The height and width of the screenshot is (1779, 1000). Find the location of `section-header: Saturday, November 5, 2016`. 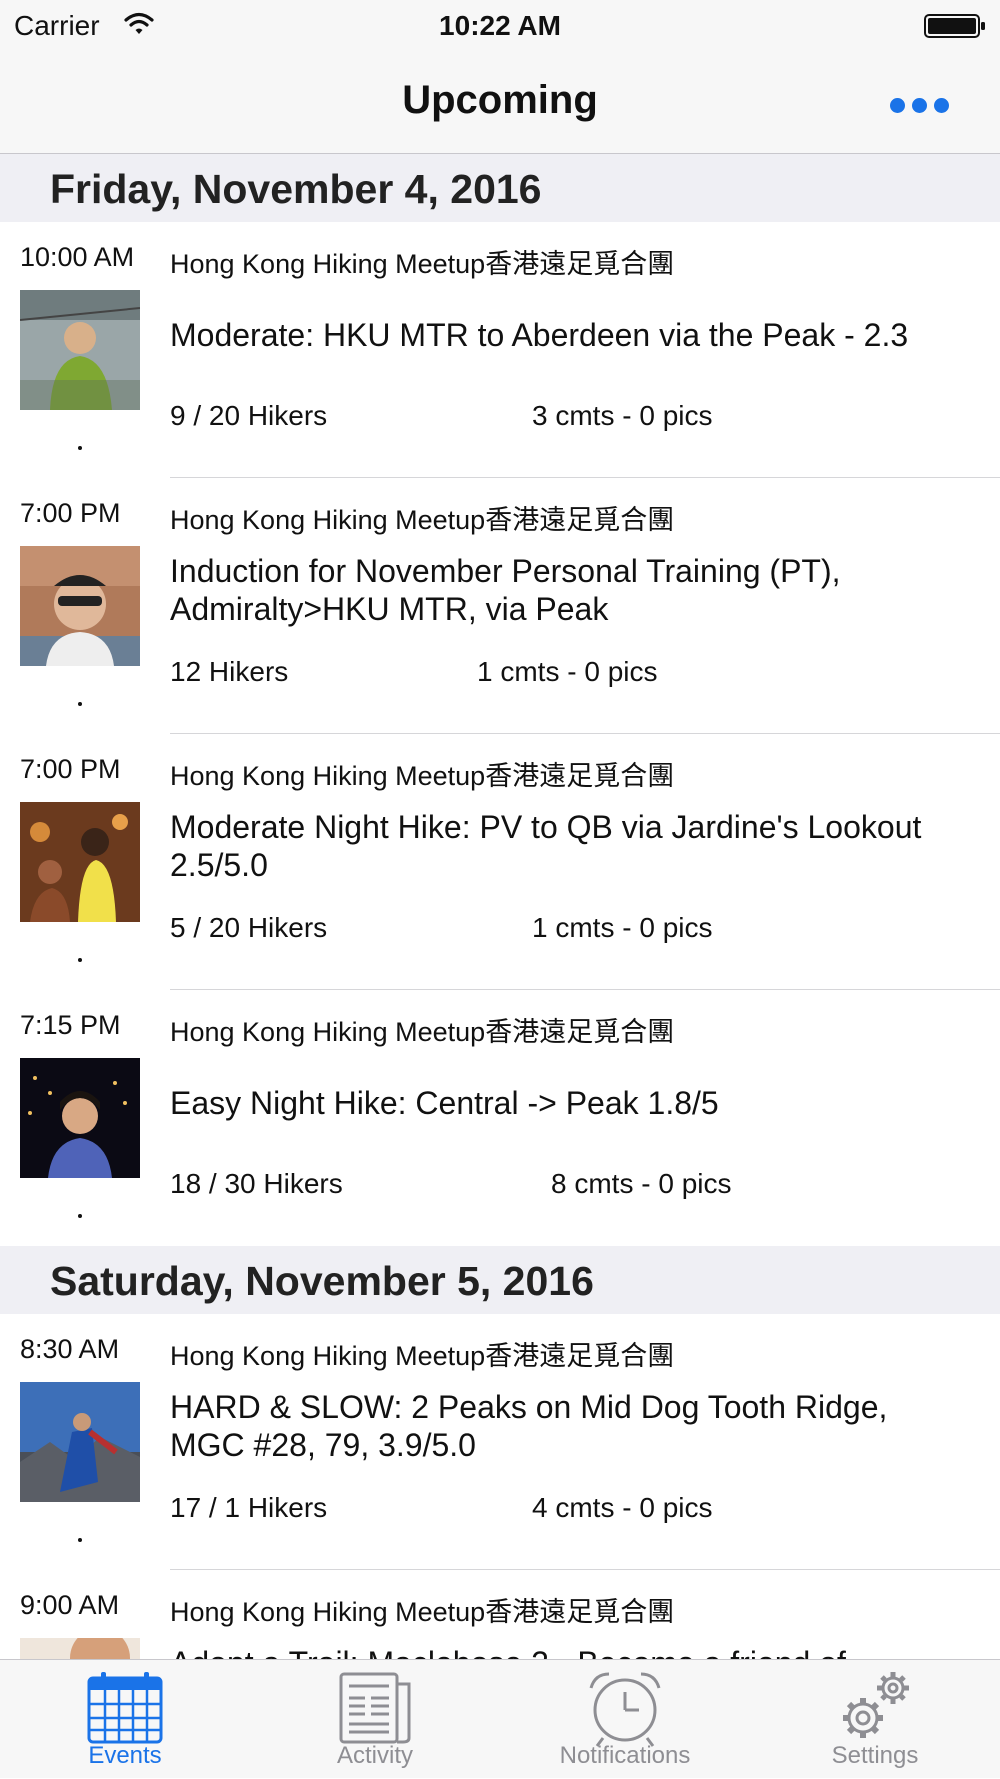

section-header: Saturday, November 5, 2016 is located at coordinates (500, 1280).